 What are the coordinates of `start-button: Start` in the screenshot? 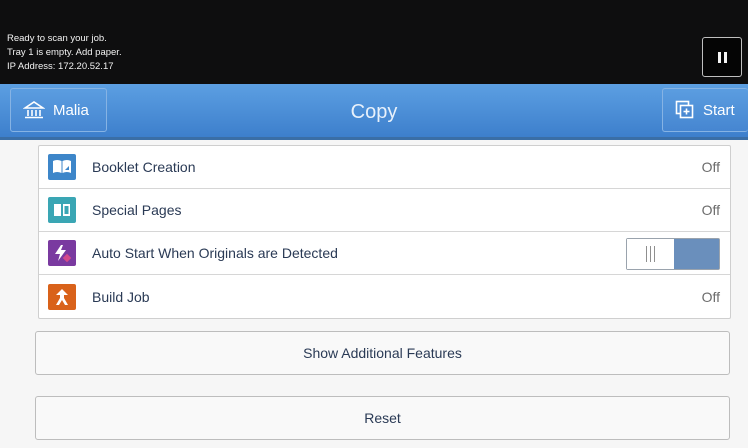 It's located at (705, 110).